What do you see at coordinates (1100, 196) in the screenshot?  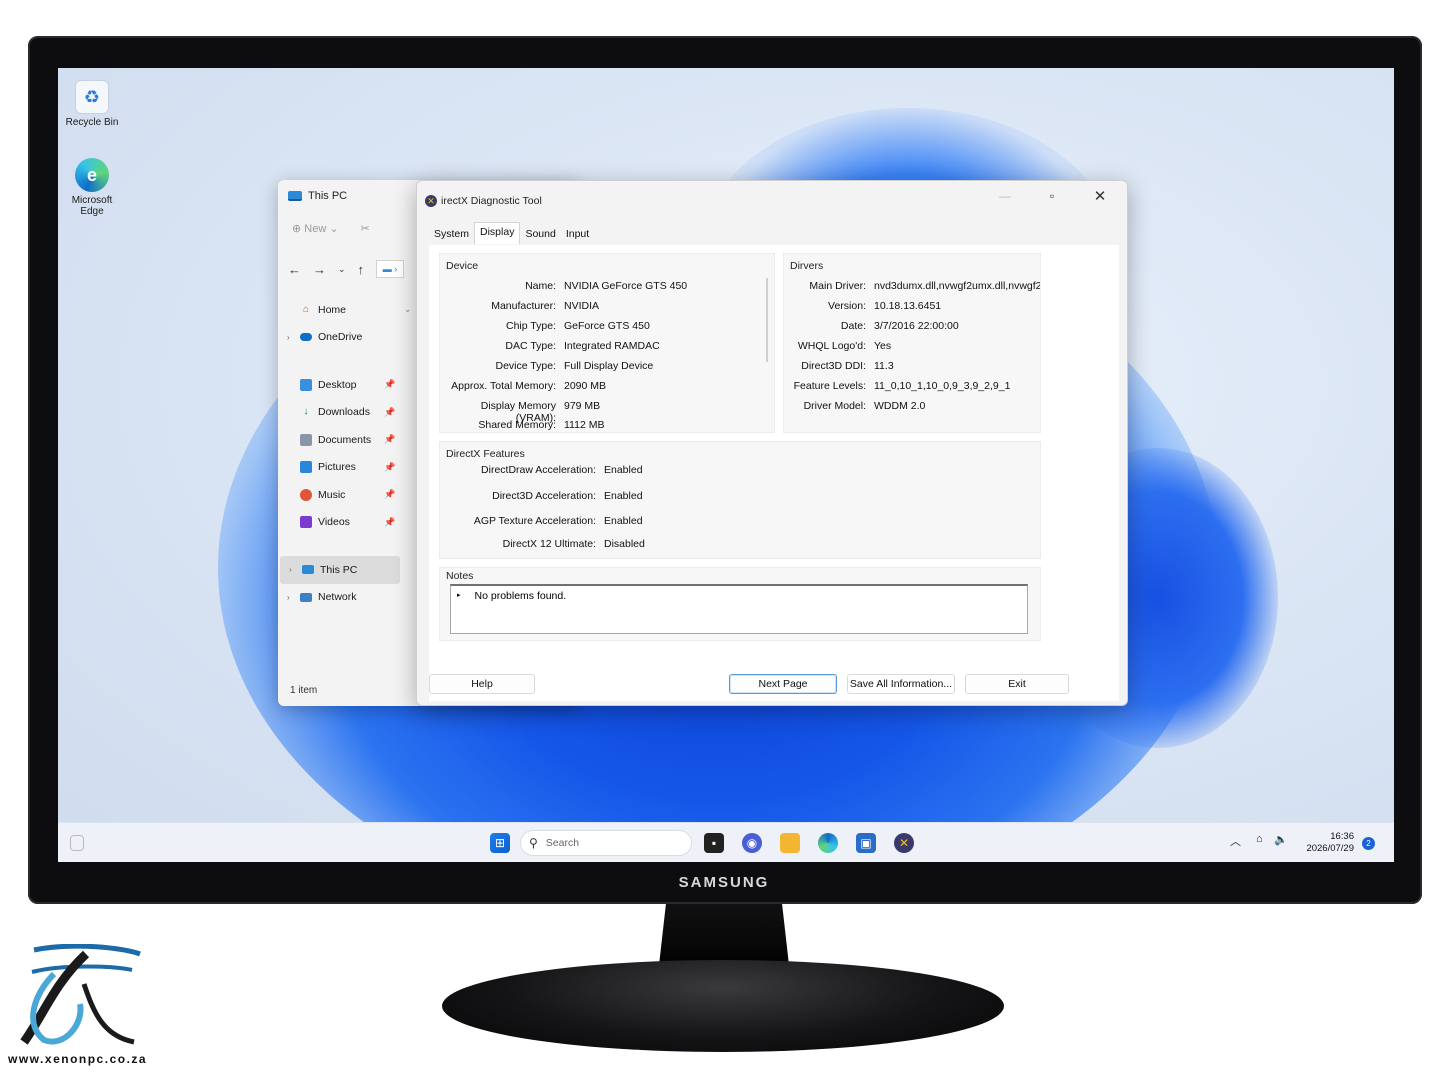 I see `close-icon: ✕` at bounding box center [1100, 196].